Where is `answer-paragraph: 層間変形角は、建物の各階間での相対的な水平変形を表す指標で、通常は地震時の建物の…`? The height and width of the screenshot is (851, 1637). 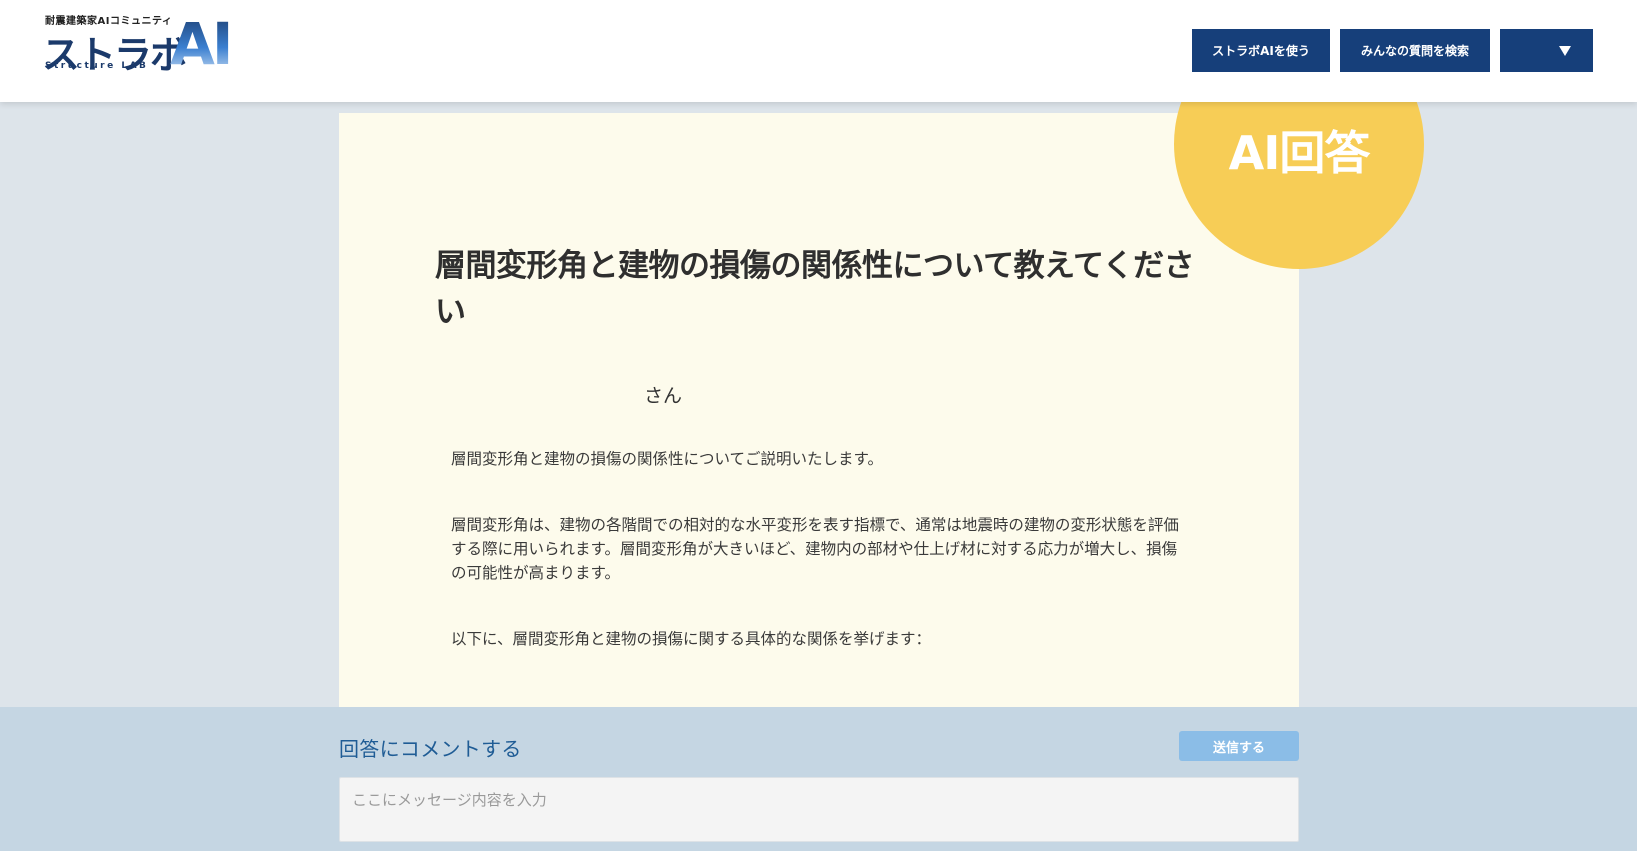 answer-paragraph: 層間変形角は、建物の各階間での相対的な水平変形を表す指標で、通常は地震時の建物の… is located at coordinates (815, 549).